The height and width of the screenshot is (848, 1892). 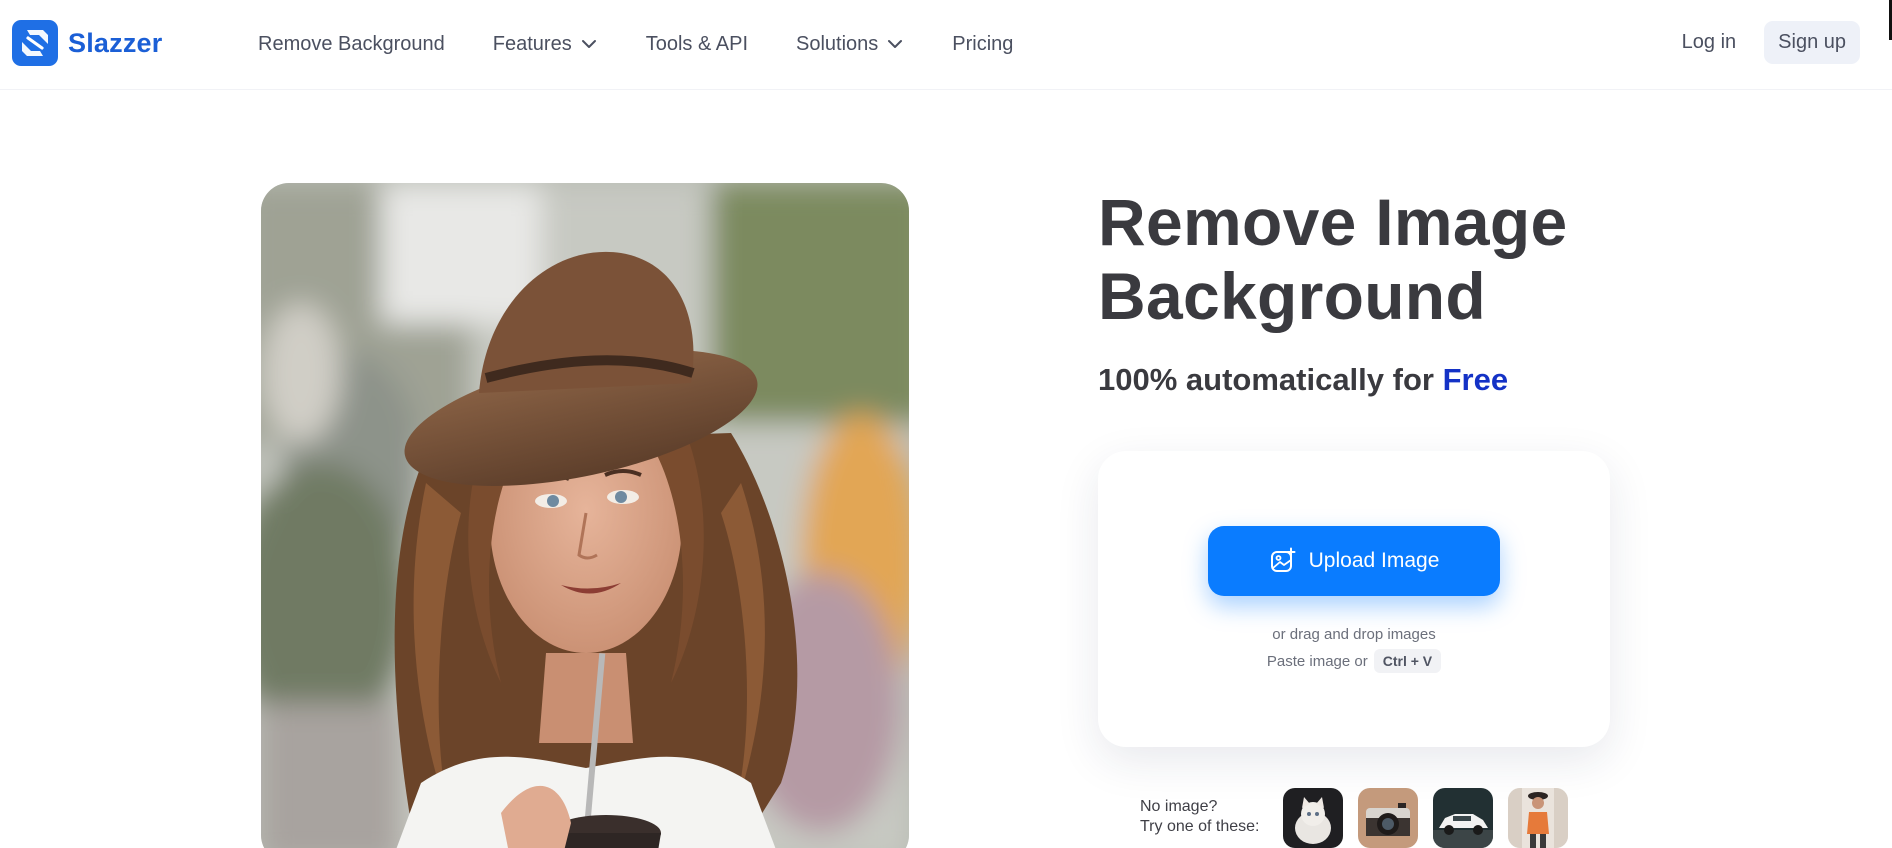 I want to click on title-line-1: Remove Image, so click(x=1333, y=222).